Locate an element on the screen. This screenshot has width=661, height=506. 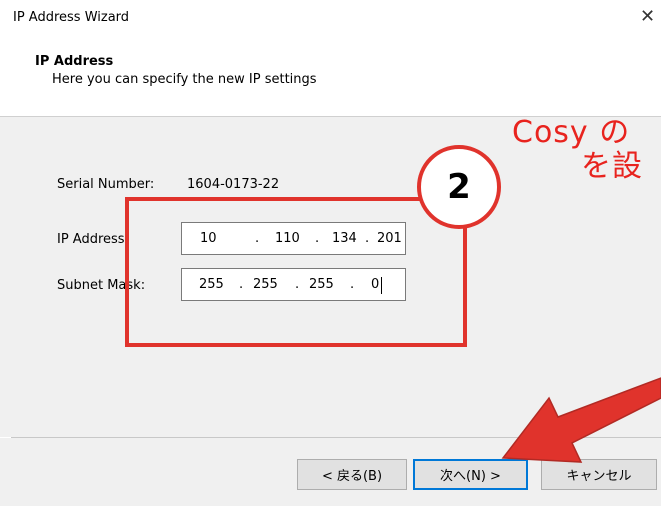
next-button: 次へ(N) > is located at coordinates (470, 474).